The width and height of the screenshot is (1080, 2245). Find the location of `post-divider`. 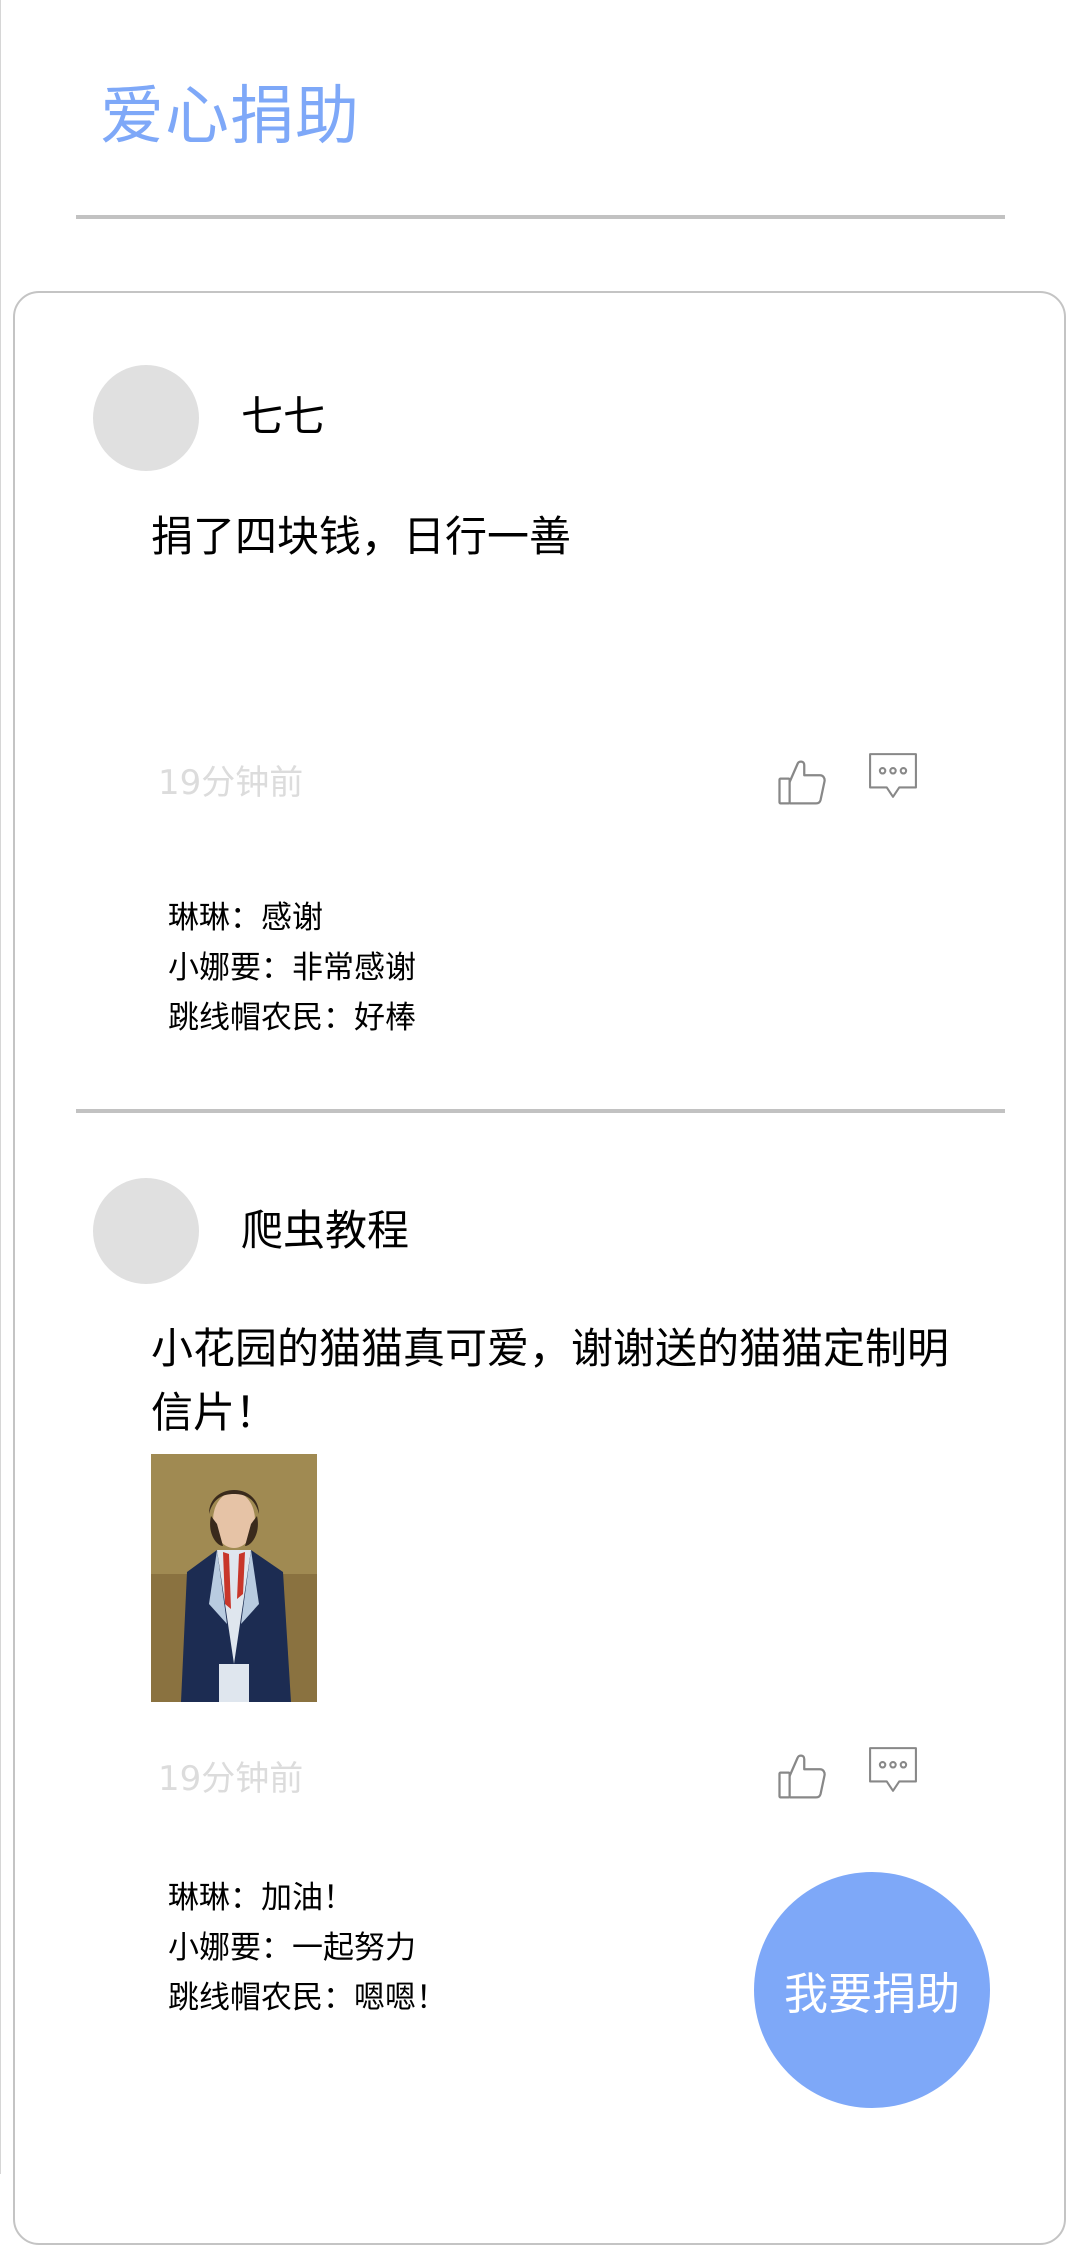

post-divider is located at coordinates (540, 1111).